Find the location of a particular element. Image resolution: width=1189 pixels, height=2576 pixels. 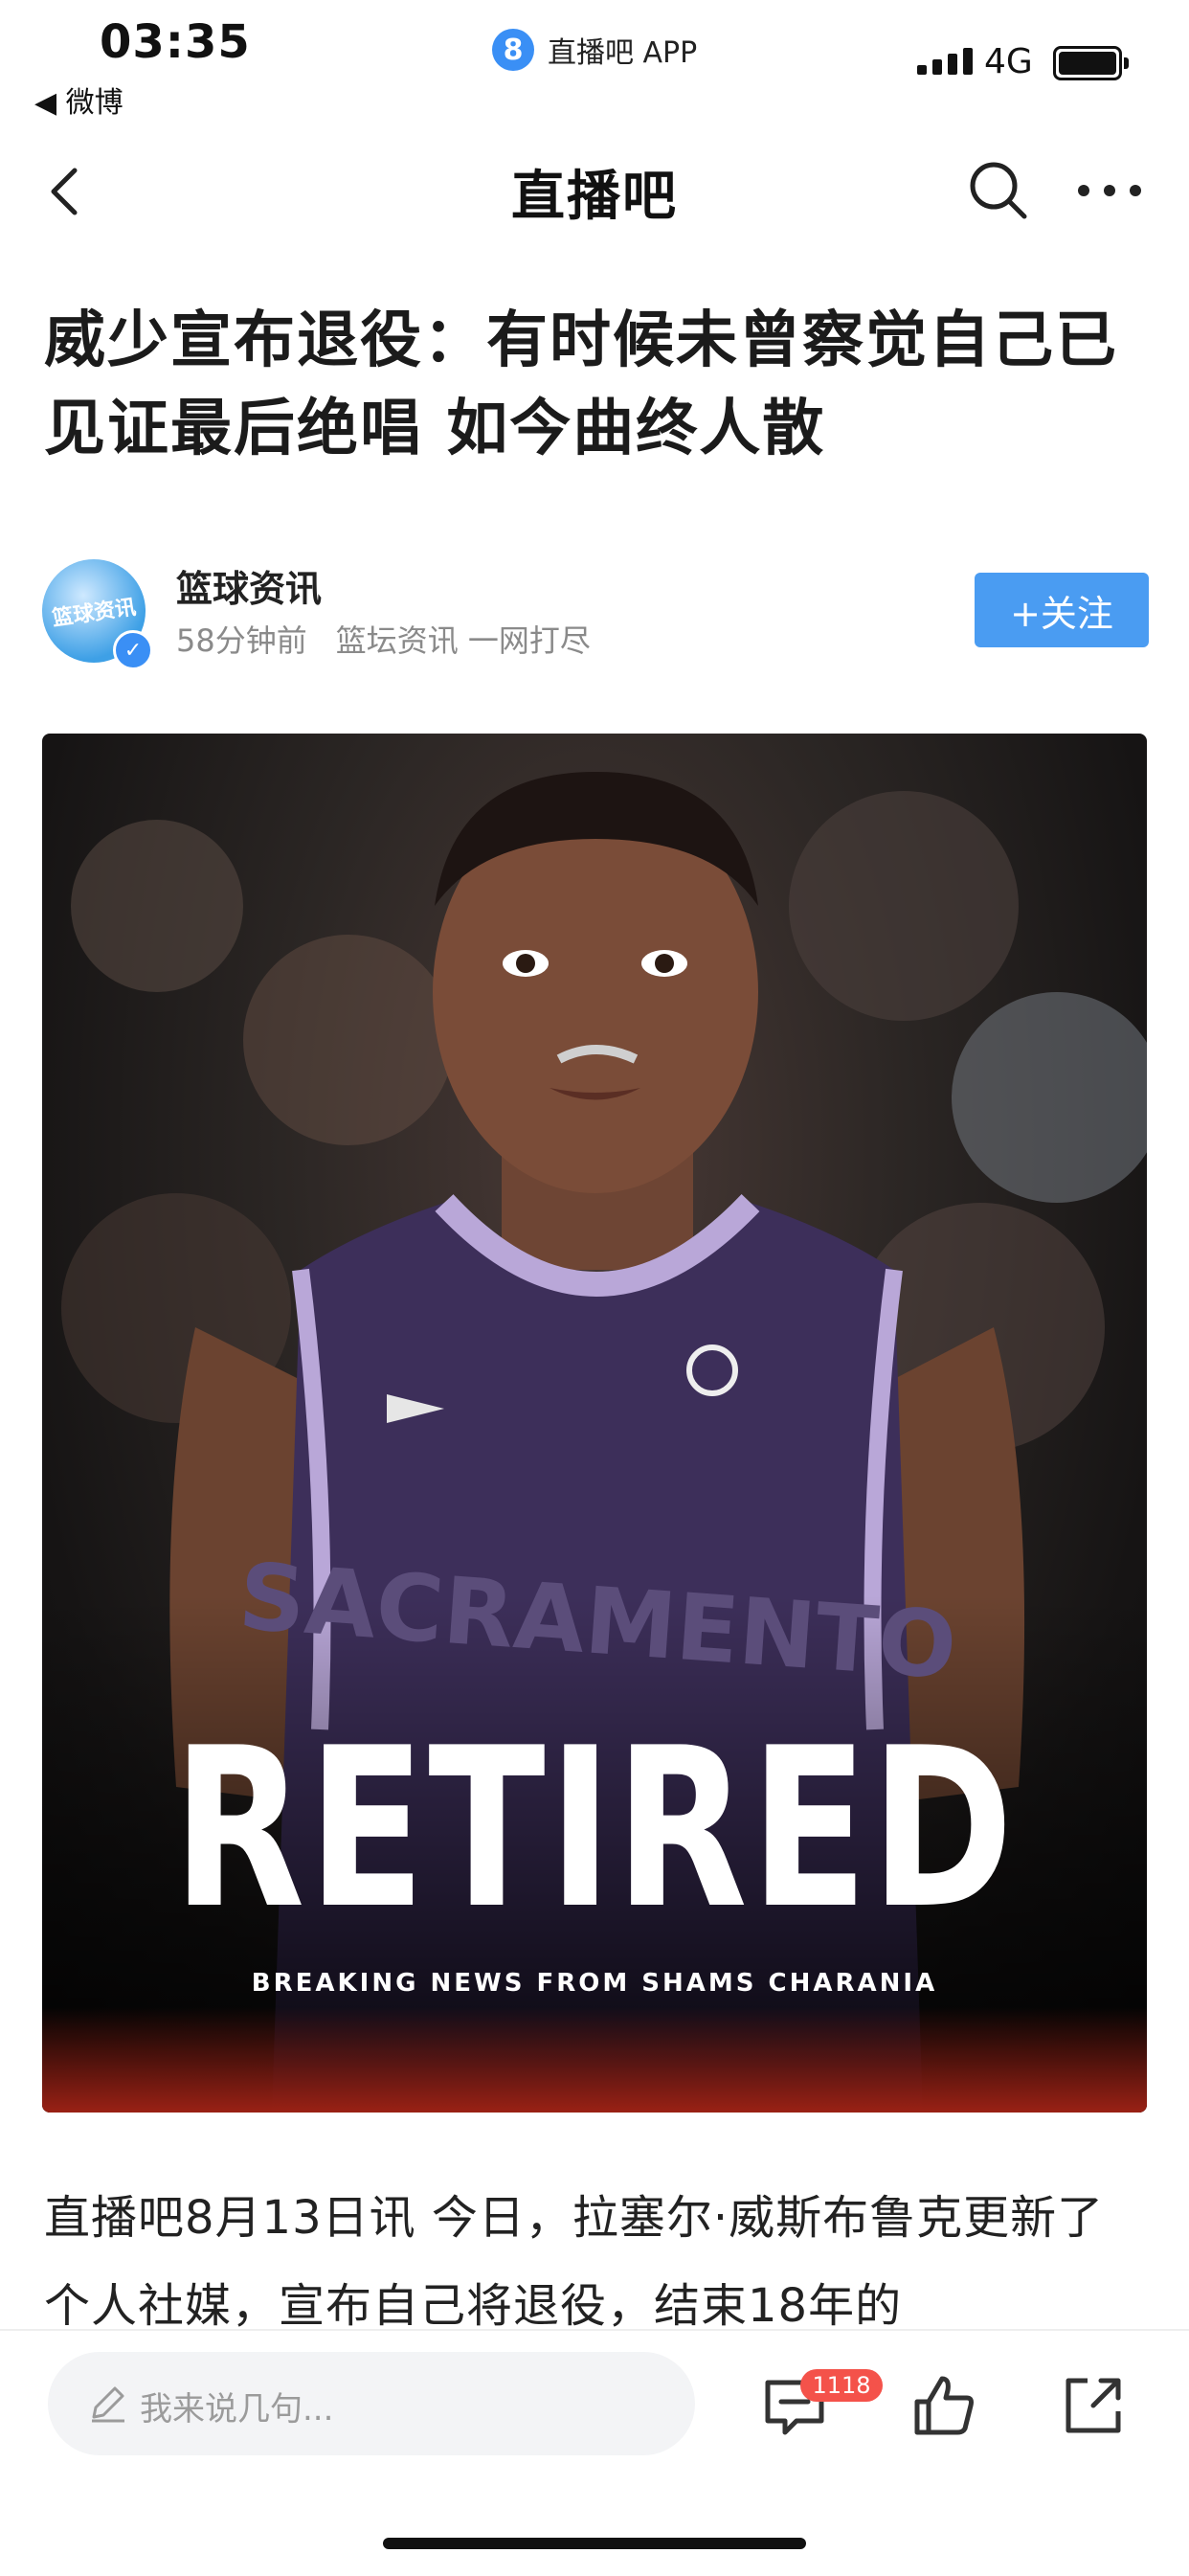

author-row: 篮球资讯 ✓ 篮球资讯 58分钟前 篮坛资讯 一网打尽 +关注 is located at coordinates (595, 614).